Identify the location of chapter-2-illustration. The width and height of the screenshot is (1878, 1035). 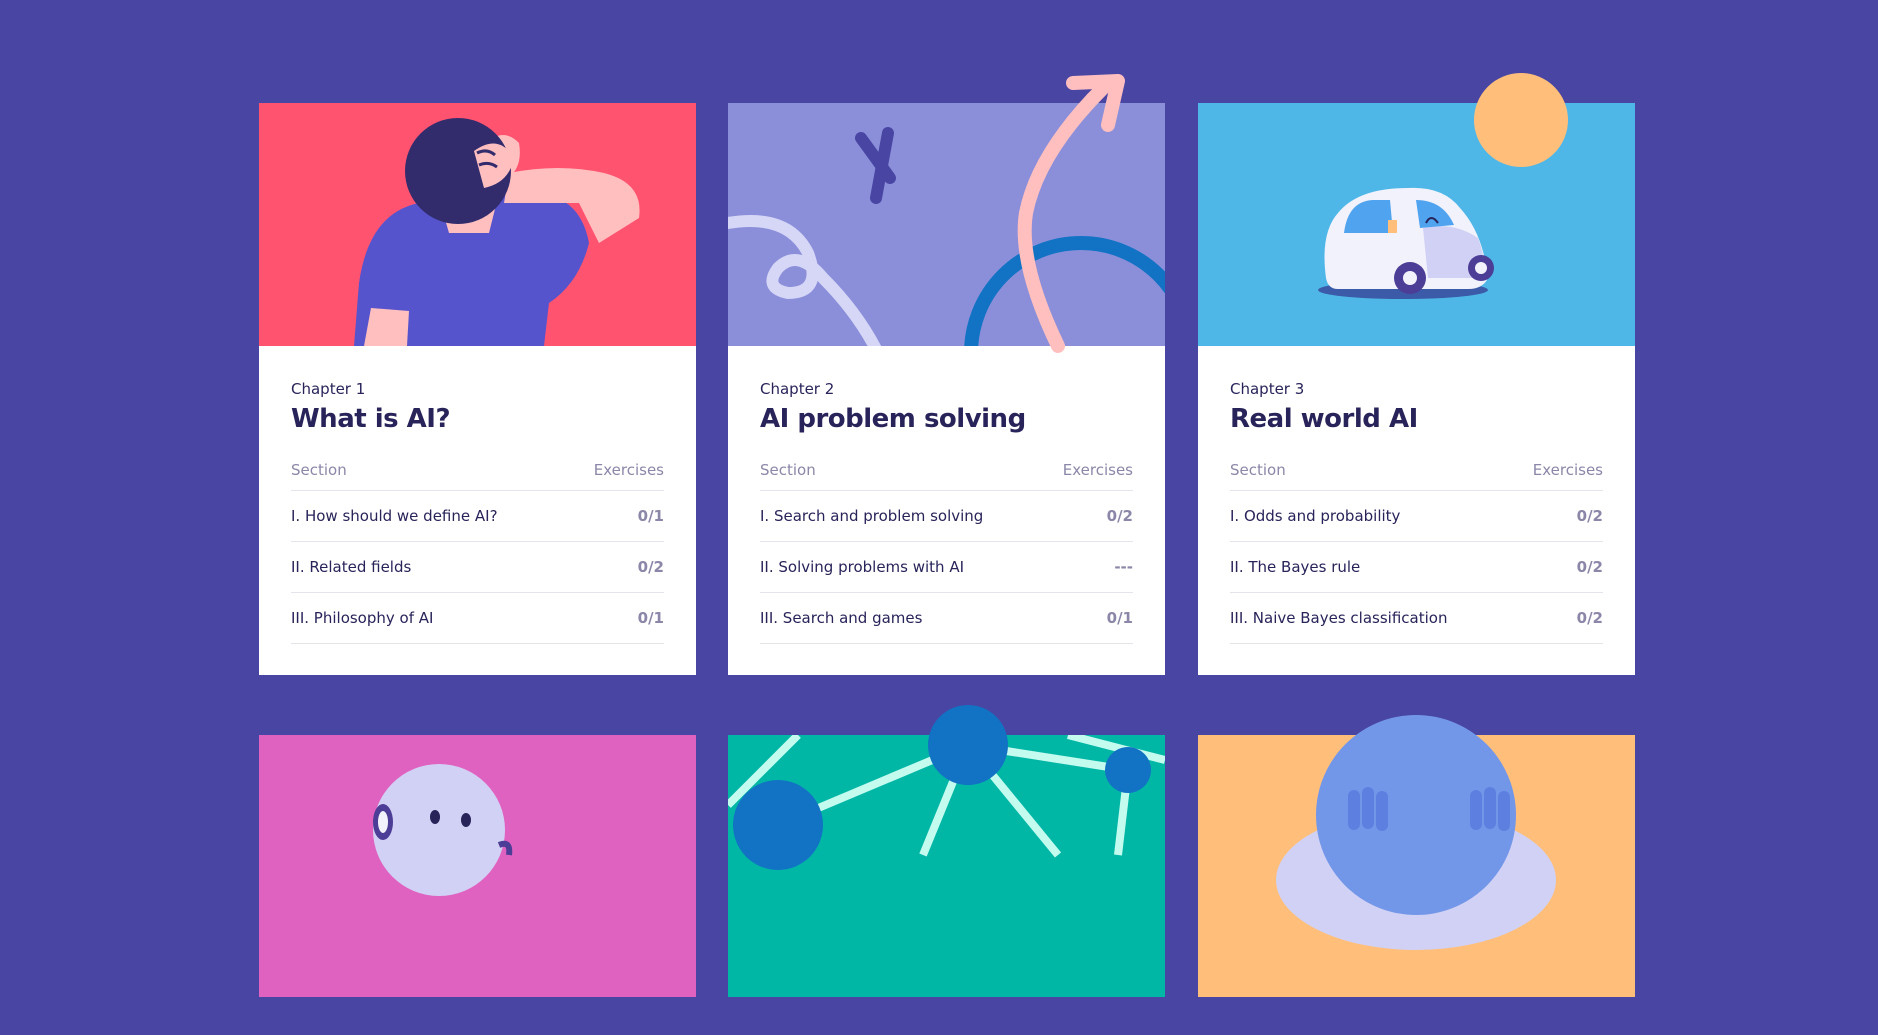
(946, 213).